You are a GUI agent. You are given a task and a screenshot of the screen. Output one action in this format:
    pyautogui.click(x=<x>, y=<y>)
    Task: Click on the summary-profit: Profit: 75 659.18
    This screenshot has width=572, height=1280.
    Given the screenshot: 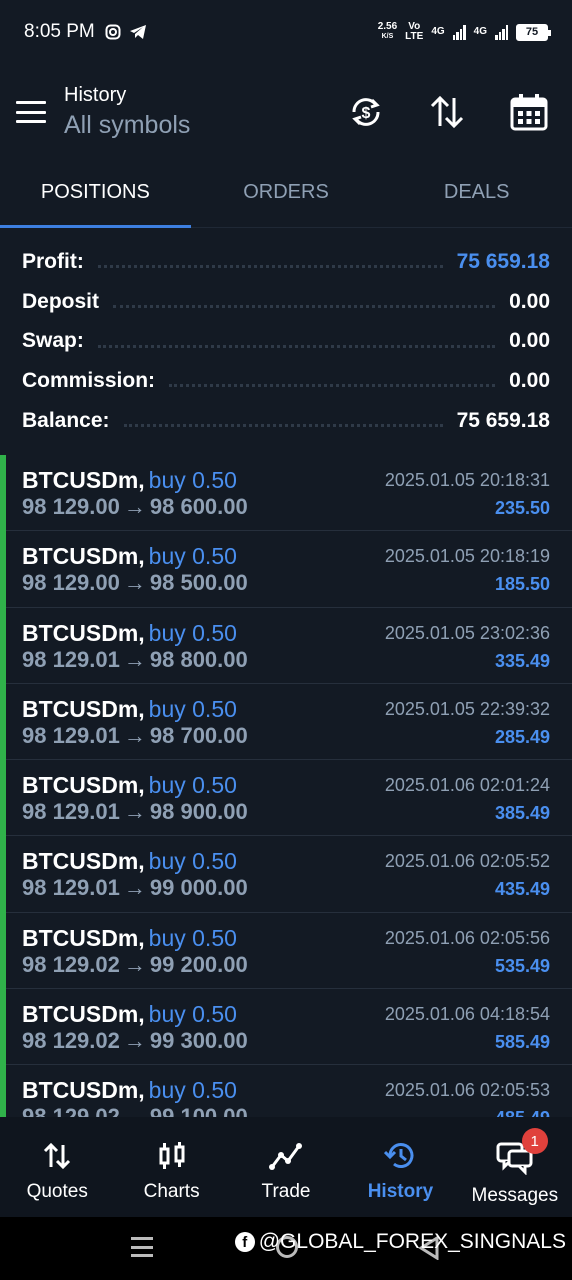 What is the action you would take?
    pyautogui.click(x=286, y=261)
    